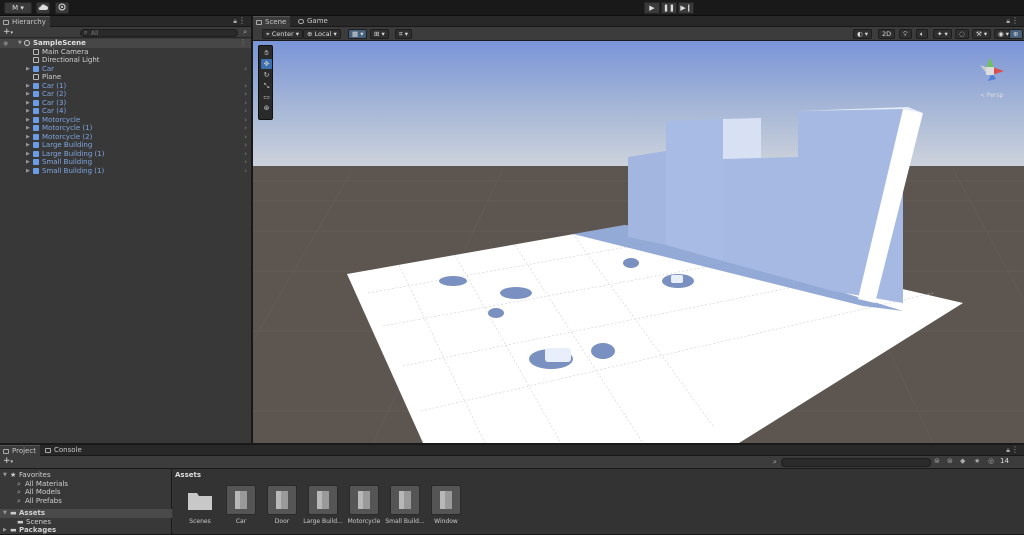 The image size is (1024, 535). What do you see at coordinates (950, 461) in the screenshot?
I see `search-by-label-icon: ⊜` at bounding box center [950, 461].